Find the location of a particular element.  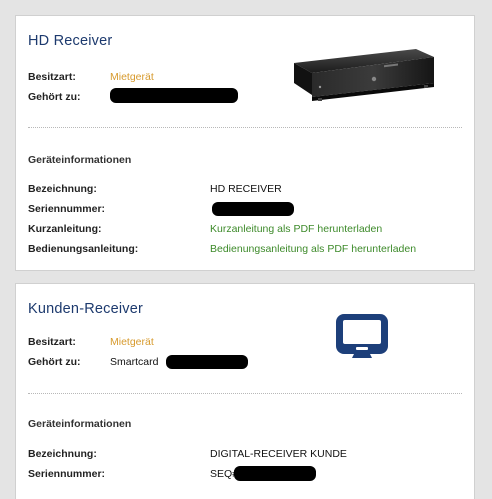

designation-value: DIGITAL-RECEIVER KUNDE is located at coordinates (278, 454).